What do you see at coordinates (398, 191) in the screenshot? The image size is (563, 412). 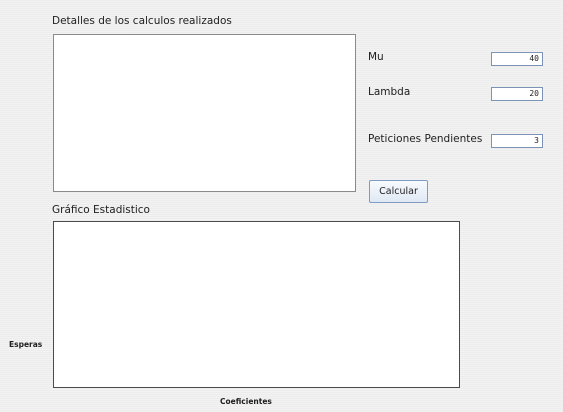 I see `calculate-button: Calcular` at bounding box center [398, 191].